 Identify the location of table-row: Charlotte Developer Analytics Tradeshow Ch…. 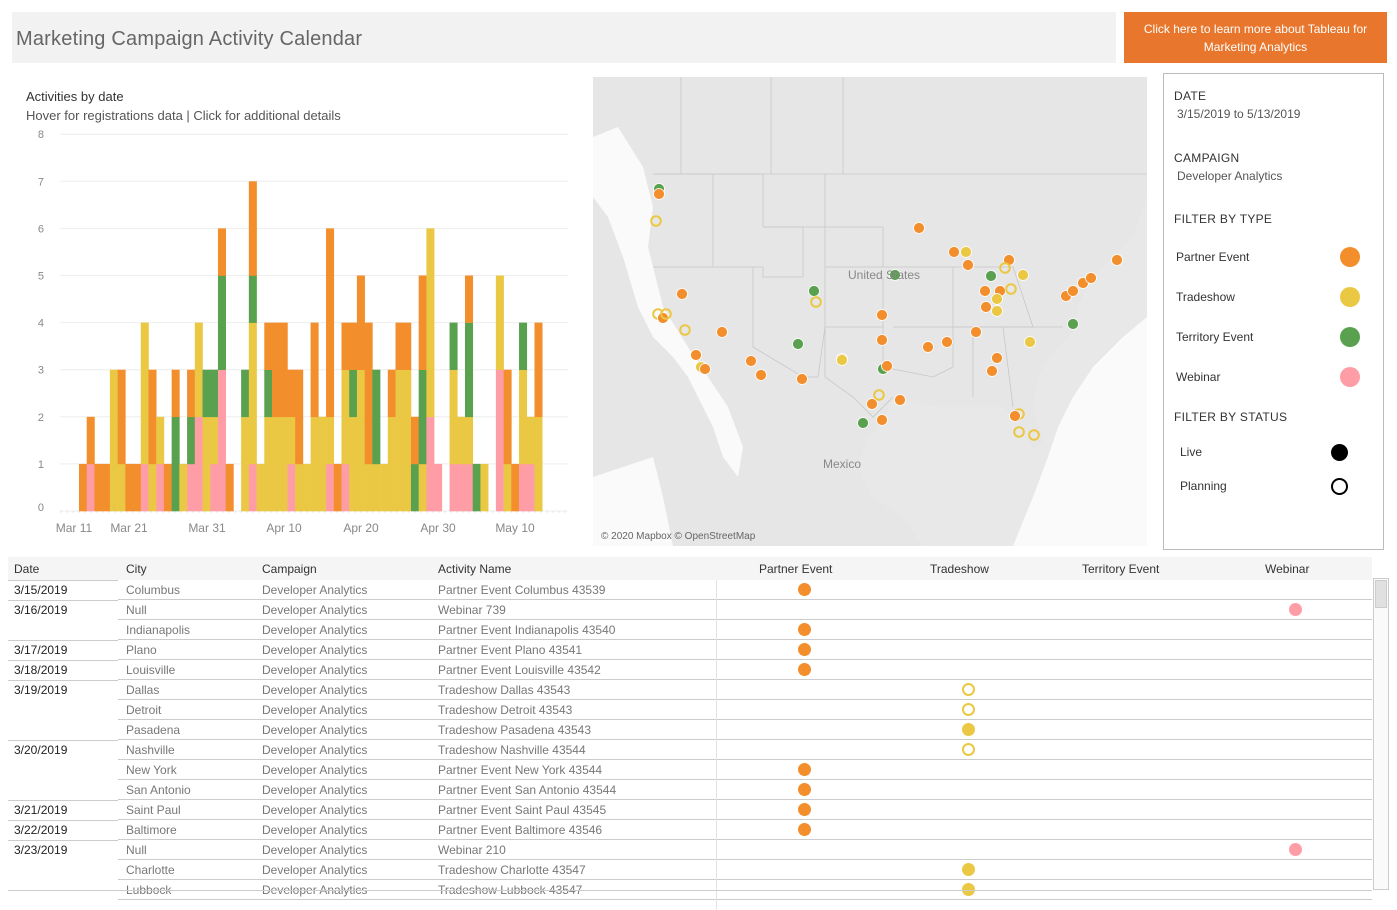
(690, 870).